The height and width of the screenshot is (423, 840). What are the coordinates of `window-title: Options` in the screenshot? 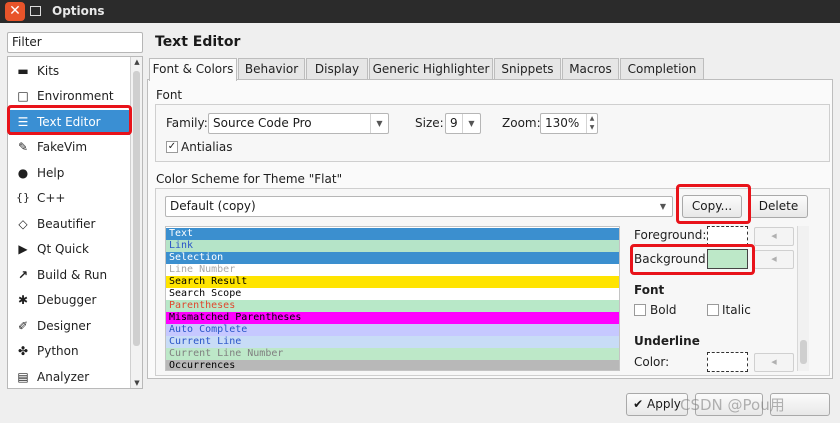 It's located at (78, 11).